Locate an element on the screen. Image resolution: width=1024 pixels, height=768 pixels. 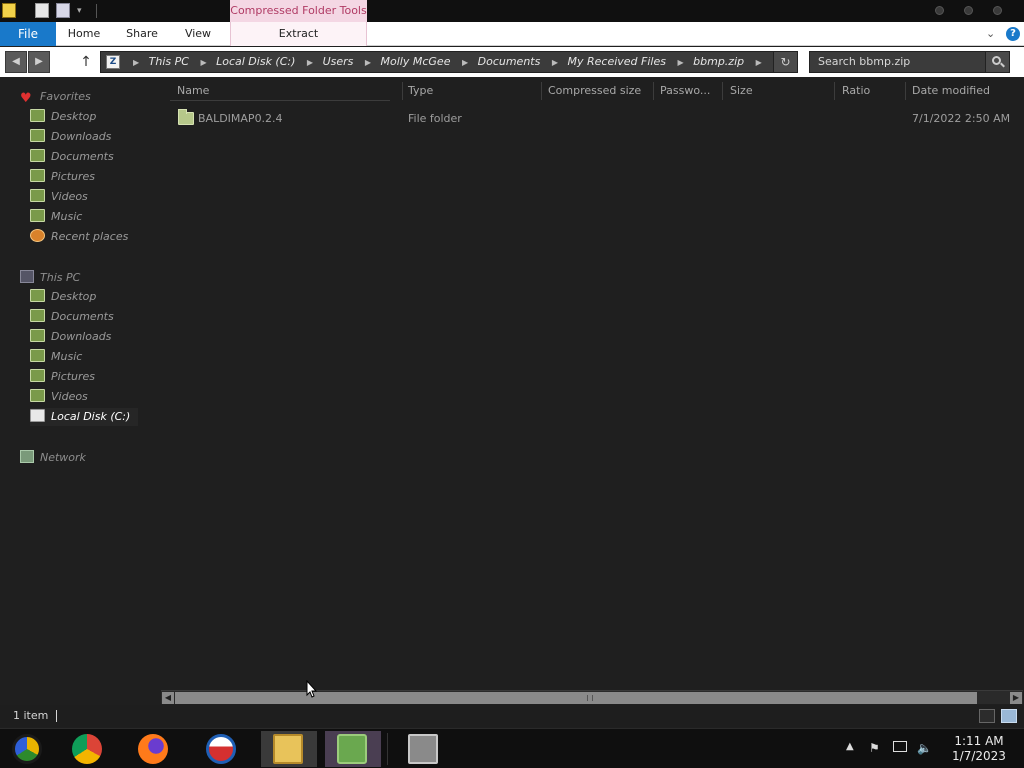
firefox-icon is located at coordinates (153, 749).